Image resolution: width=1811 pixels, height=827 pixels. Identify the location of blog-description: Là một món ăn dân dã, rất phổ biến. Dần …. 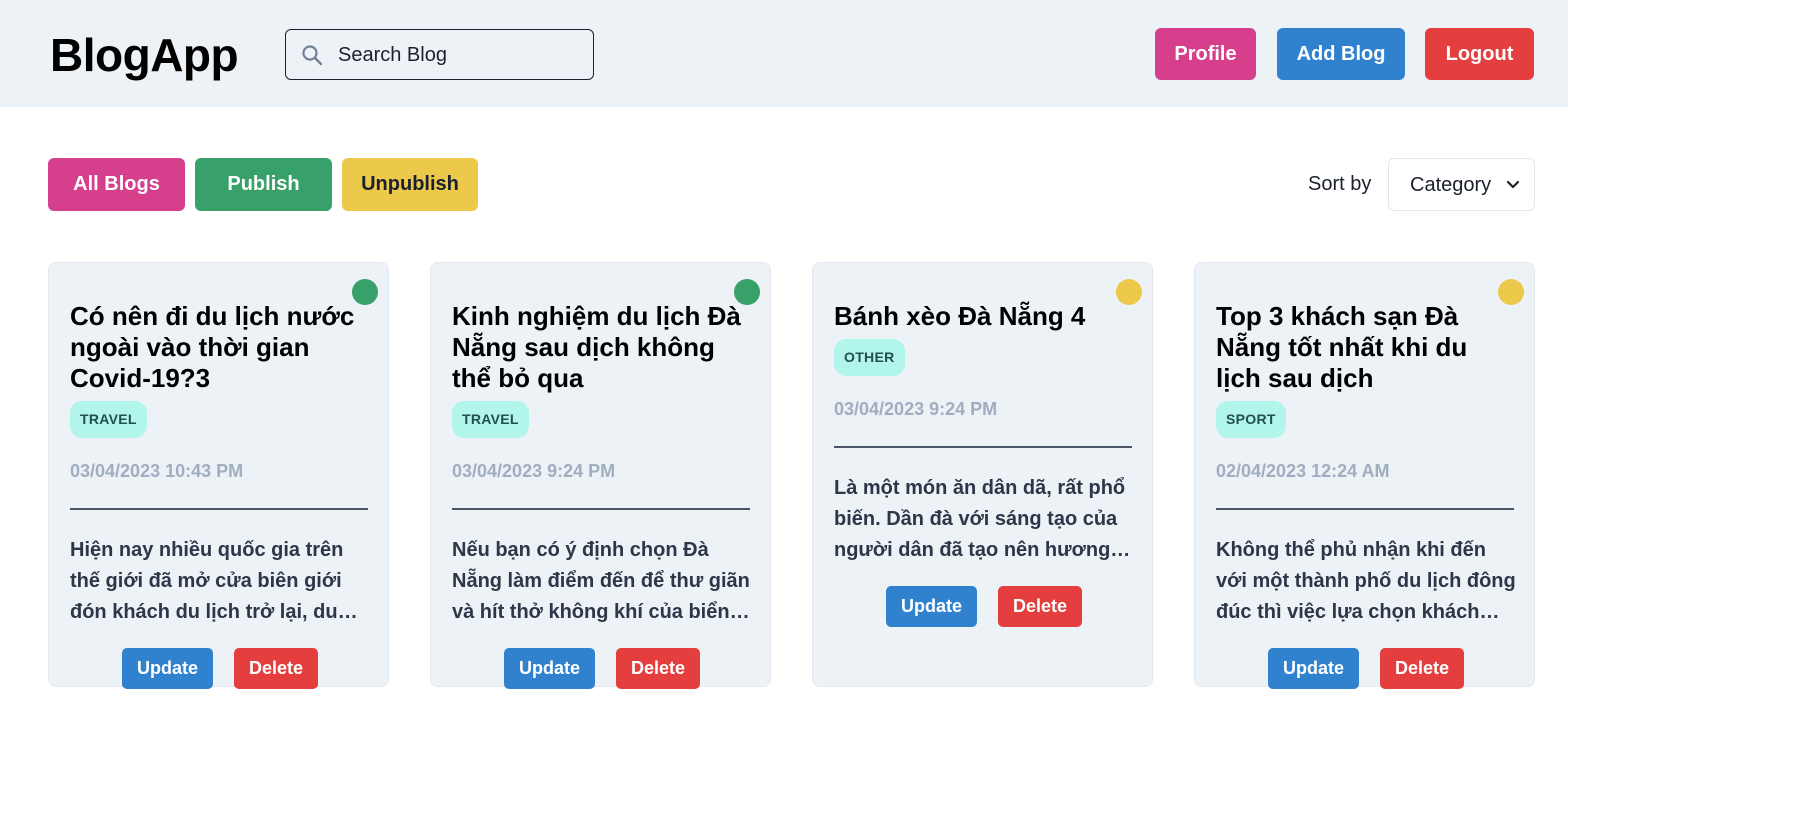
(983, 519).